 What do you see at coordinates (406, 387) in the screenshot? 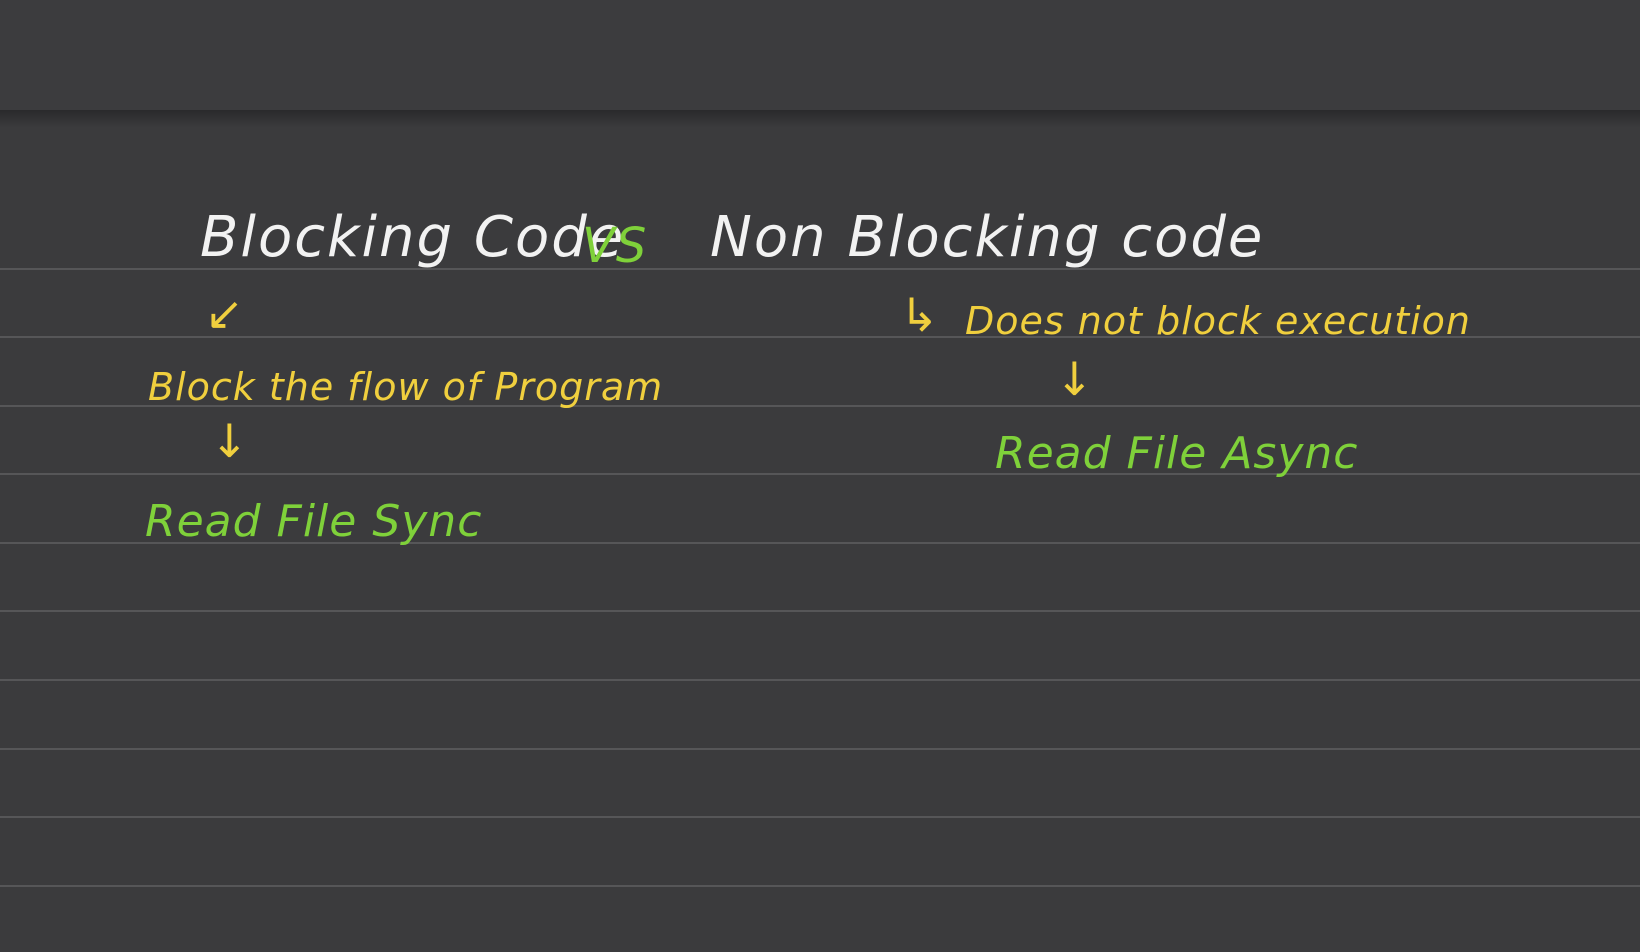
I see `blocking-description: Block the flow of Program` at bounding box center [406, 387].